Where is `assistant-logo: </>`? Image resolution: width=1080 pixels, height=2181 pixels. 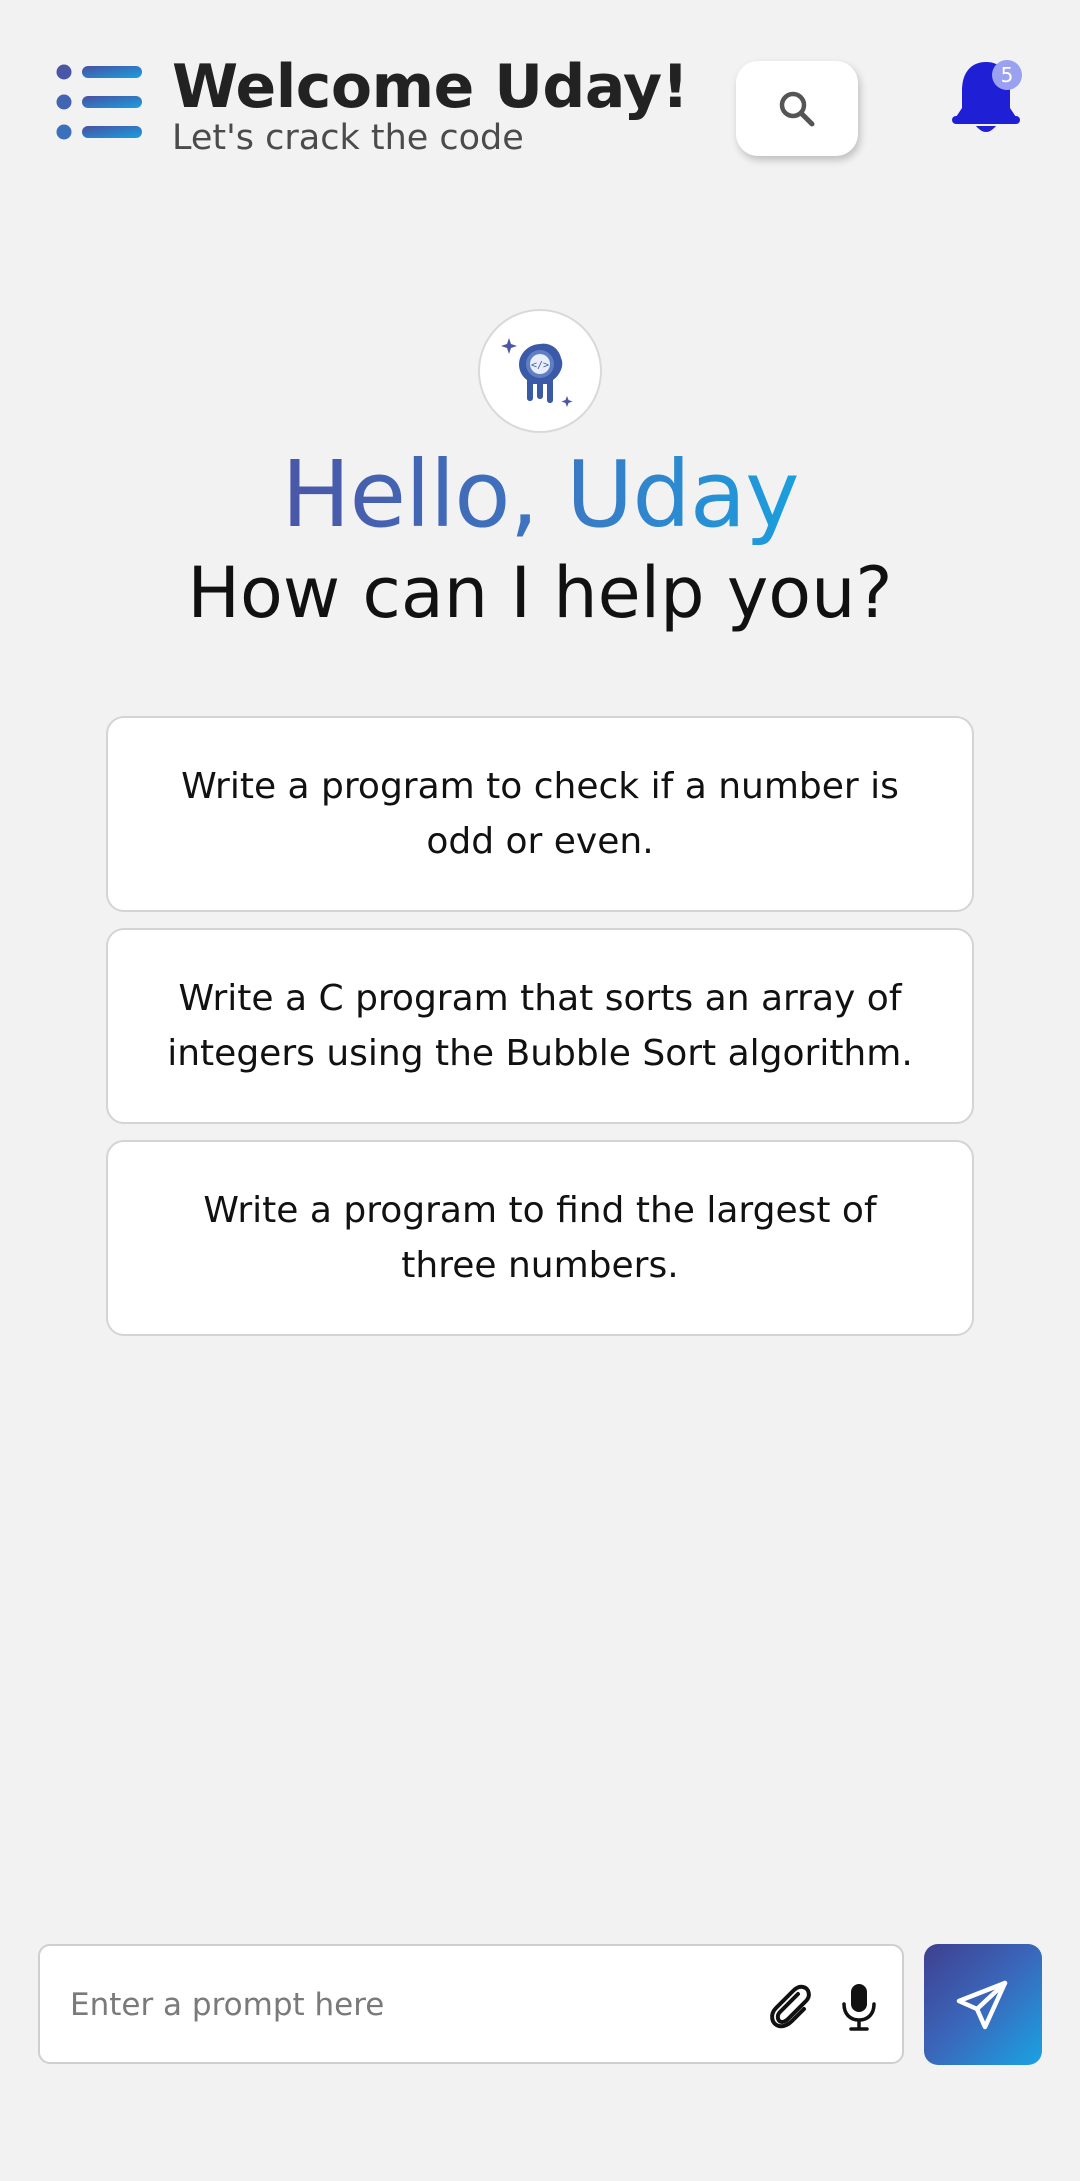 assistant-logo: </> is located at coordinates (540, 371).